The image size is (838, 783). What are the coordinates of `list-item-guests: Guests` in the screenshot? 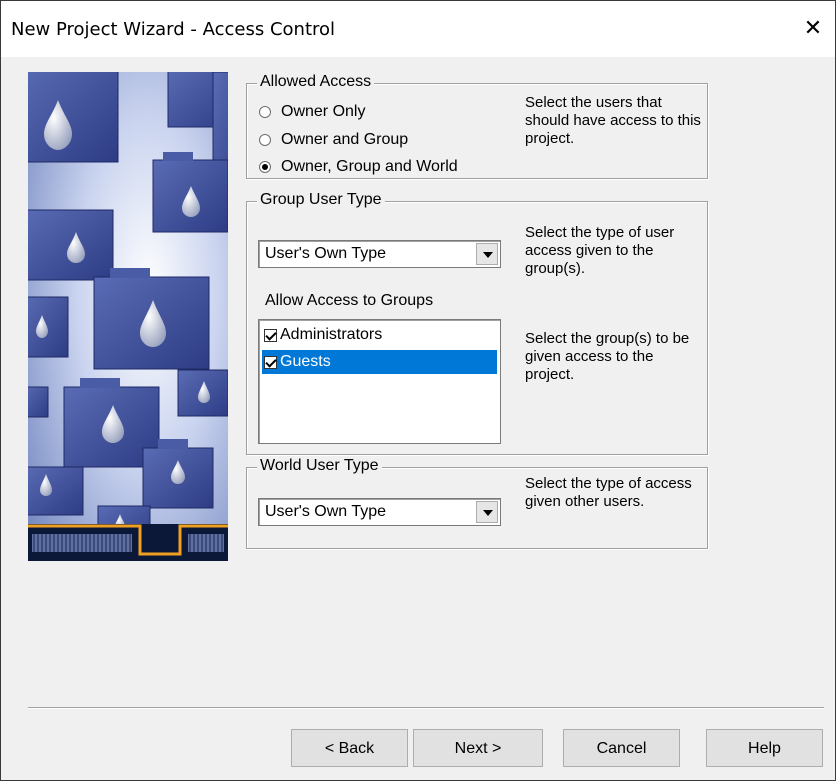 It's located at (379, 362).